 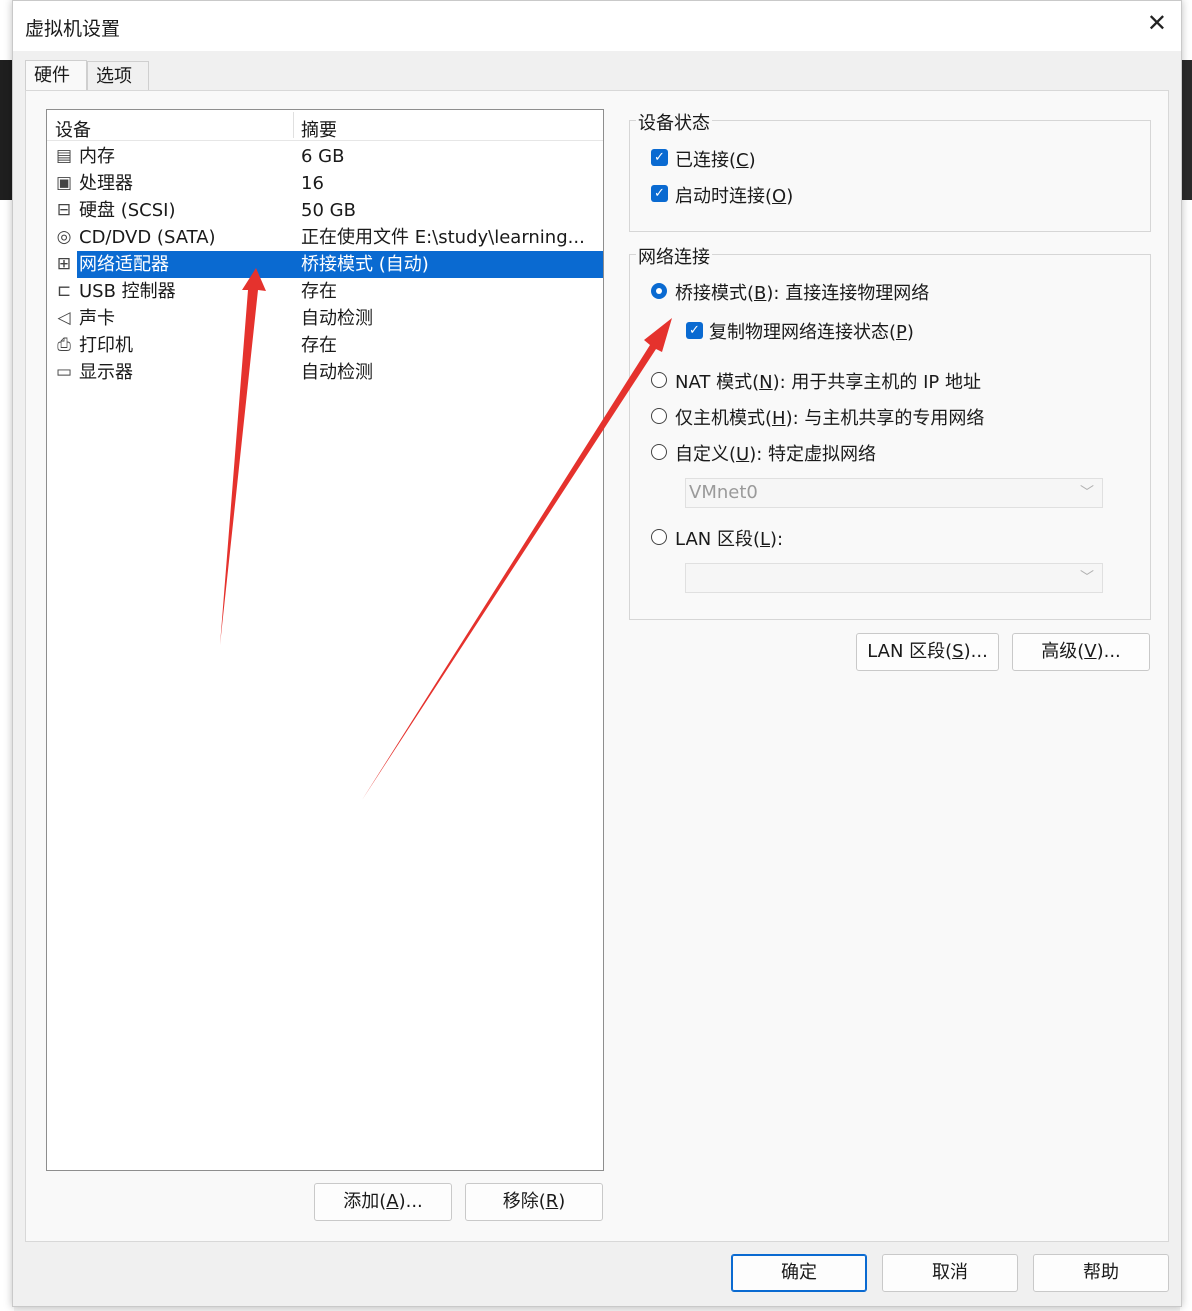 What do you see at coordinates (328, 210) in the screenshot?
I see `device-summary: 50 GB` at bounding box center [328, 210].